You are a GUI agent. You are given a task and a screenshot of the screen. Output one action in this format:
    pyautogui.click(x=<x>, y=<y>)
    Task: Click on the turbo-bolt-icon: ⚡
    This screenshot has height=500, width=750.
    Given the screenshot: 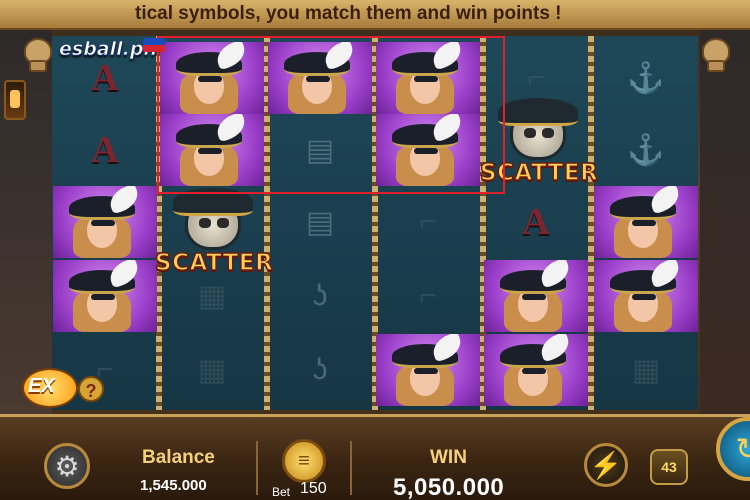 What is the action you would take?
    pyautogui.click(x=606, y=465)
    